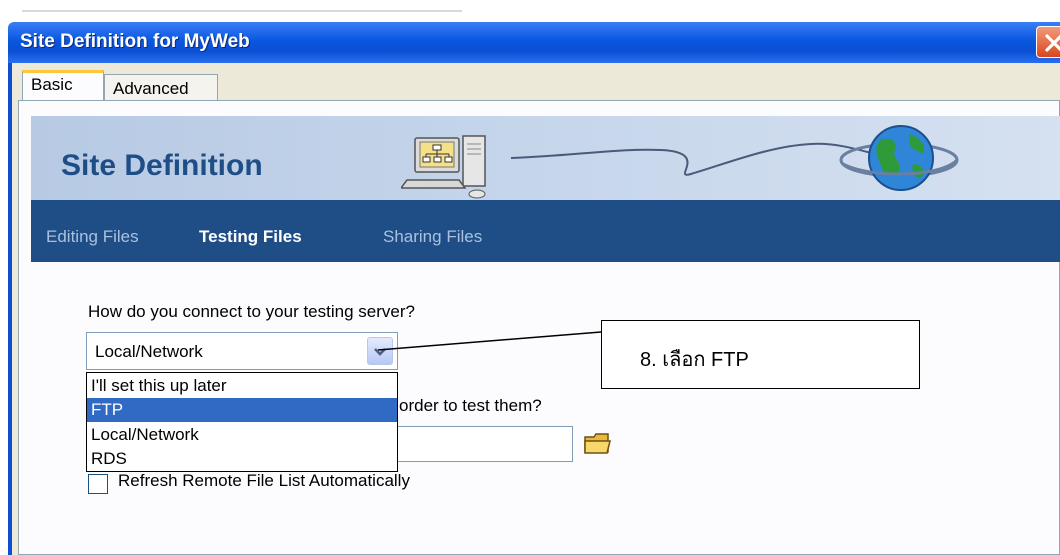  What do you see at coordinates (242, 351) in the screenshot?
I see `connection-type-select: Local/Network` at bounding box center [242, 351].